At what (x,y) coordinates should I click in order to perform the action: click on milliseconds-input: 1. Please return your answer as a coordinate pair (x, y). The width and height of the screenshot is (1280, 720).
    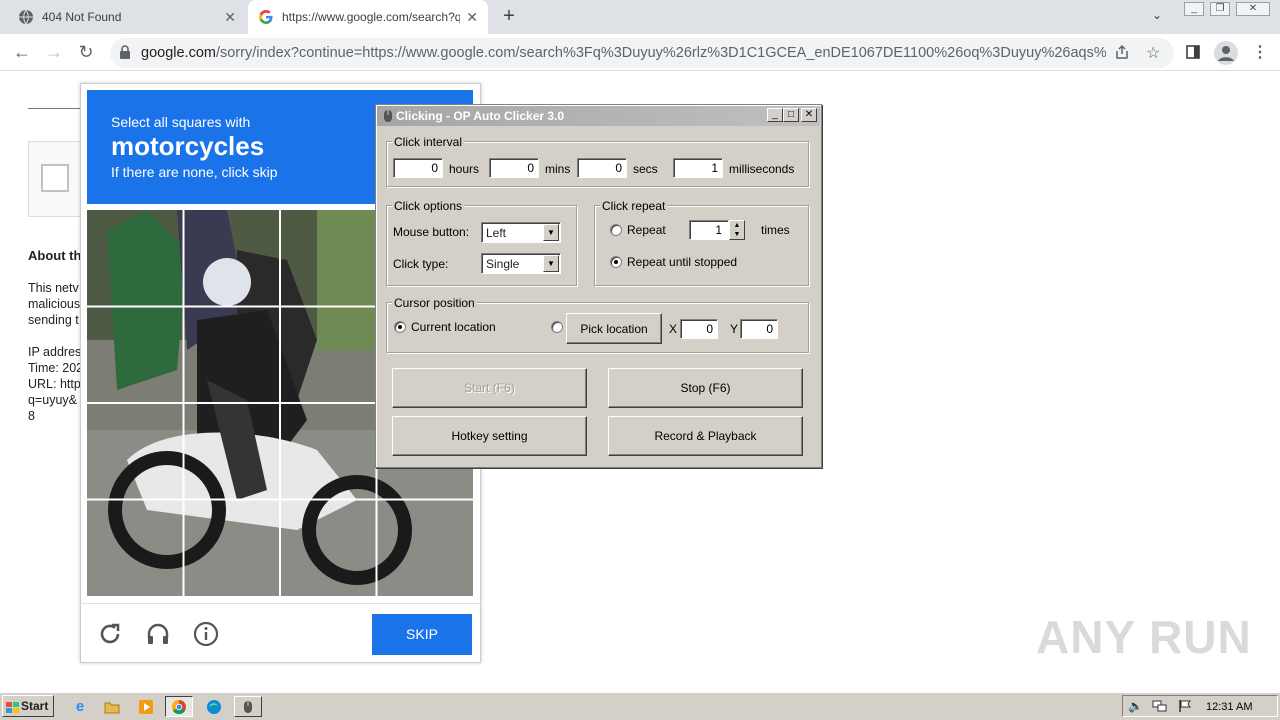
    Looking at the image, I should click on (698, 168).